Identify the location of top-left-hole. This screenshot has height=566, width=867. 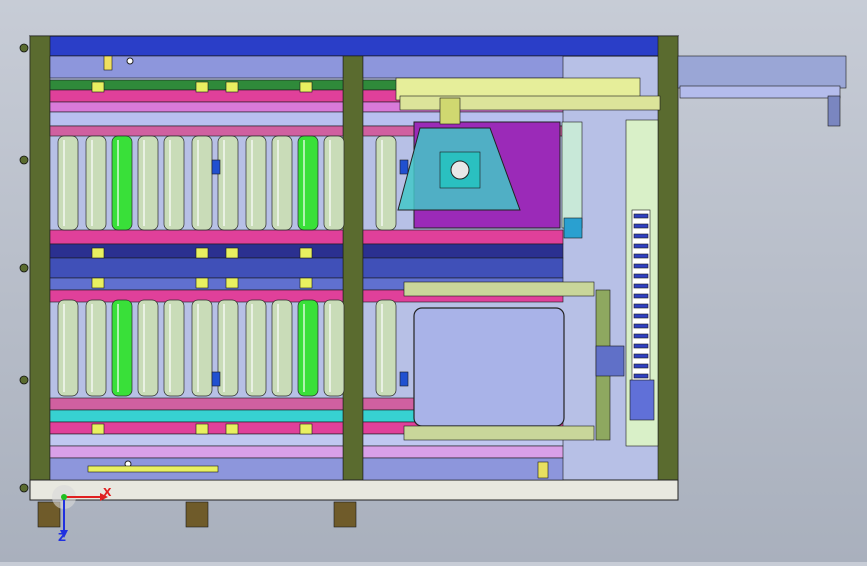
(130, 61).